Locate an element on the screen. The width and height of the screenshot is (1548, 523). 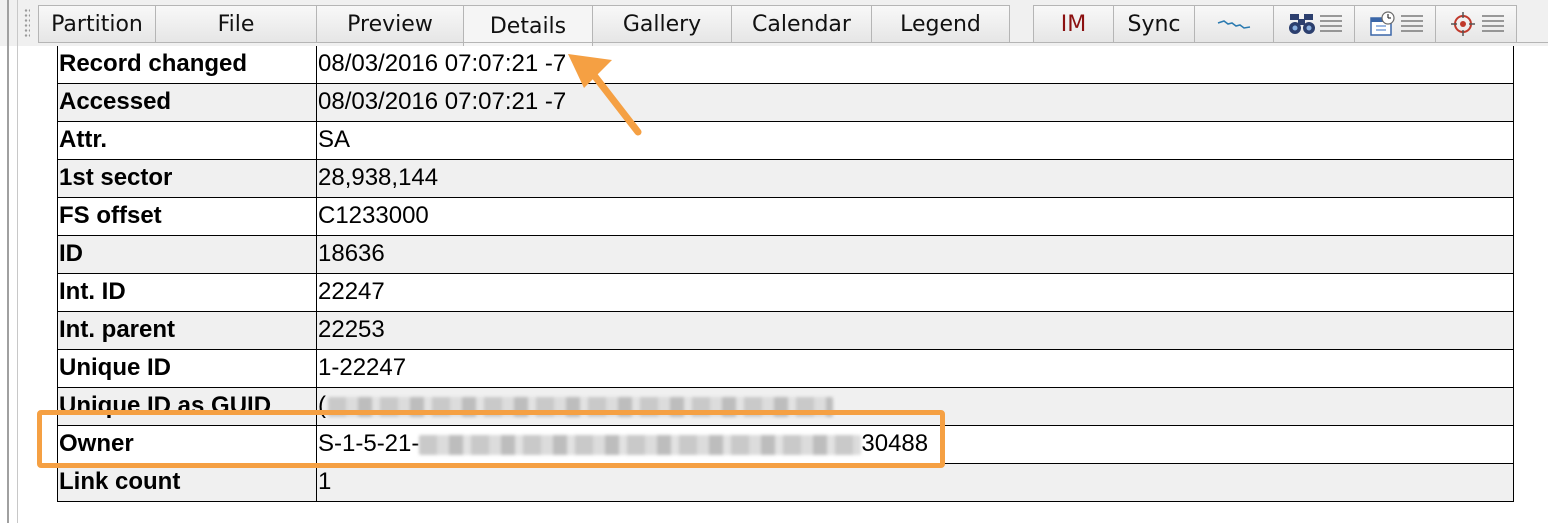
row-key: Accessed is located at coordinates (187, 102).